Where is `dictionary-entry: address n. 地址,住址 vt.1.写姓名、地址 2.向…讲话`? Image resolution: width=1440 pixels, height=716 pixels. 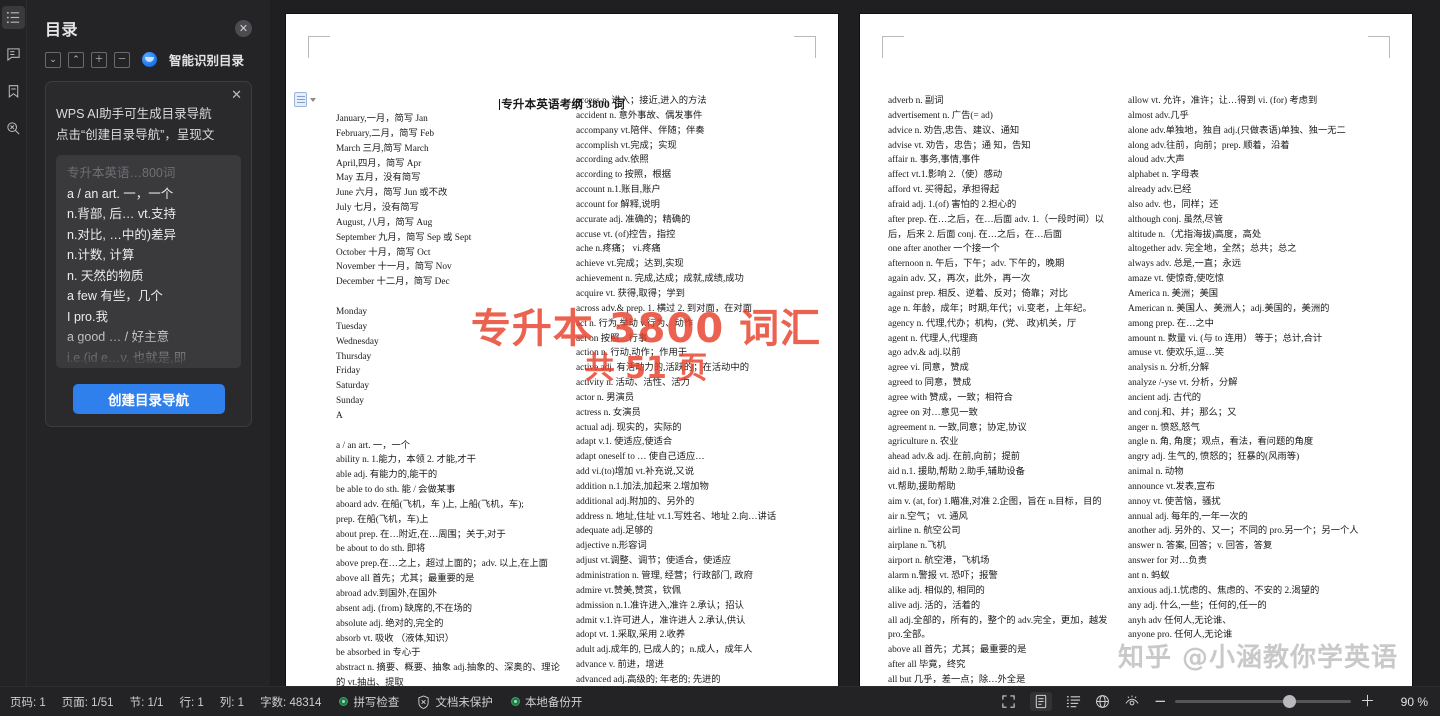
dictionary-entry: address n. 地址,住址 vt.1.写姓名、地址 2.向…讲话 is located at coordinates (676, 516).